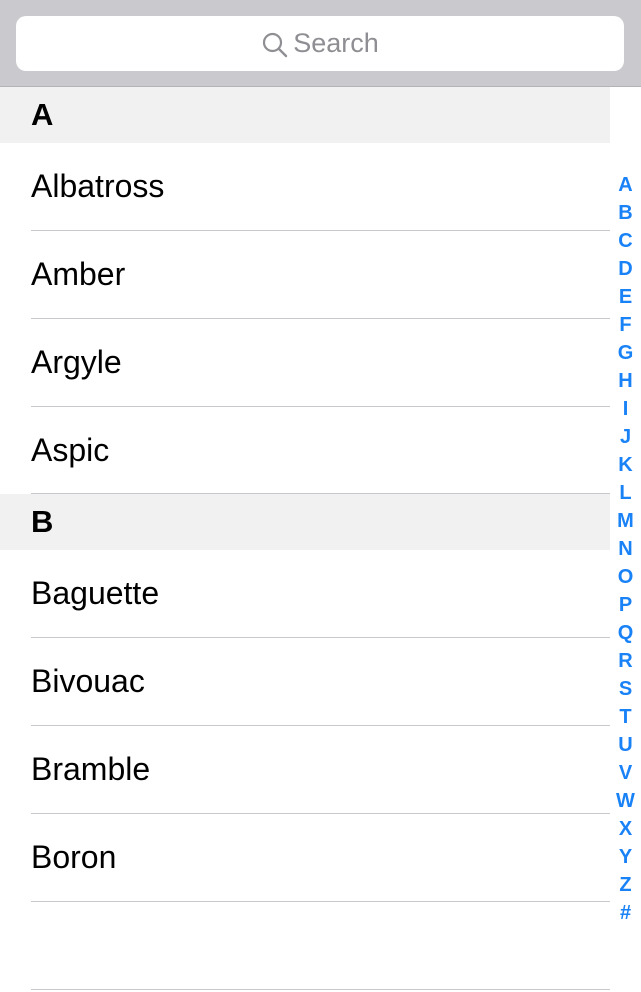 This screenshot has width=641, height=992. I want to click on list-item-label: Amber, so click(78, 274).